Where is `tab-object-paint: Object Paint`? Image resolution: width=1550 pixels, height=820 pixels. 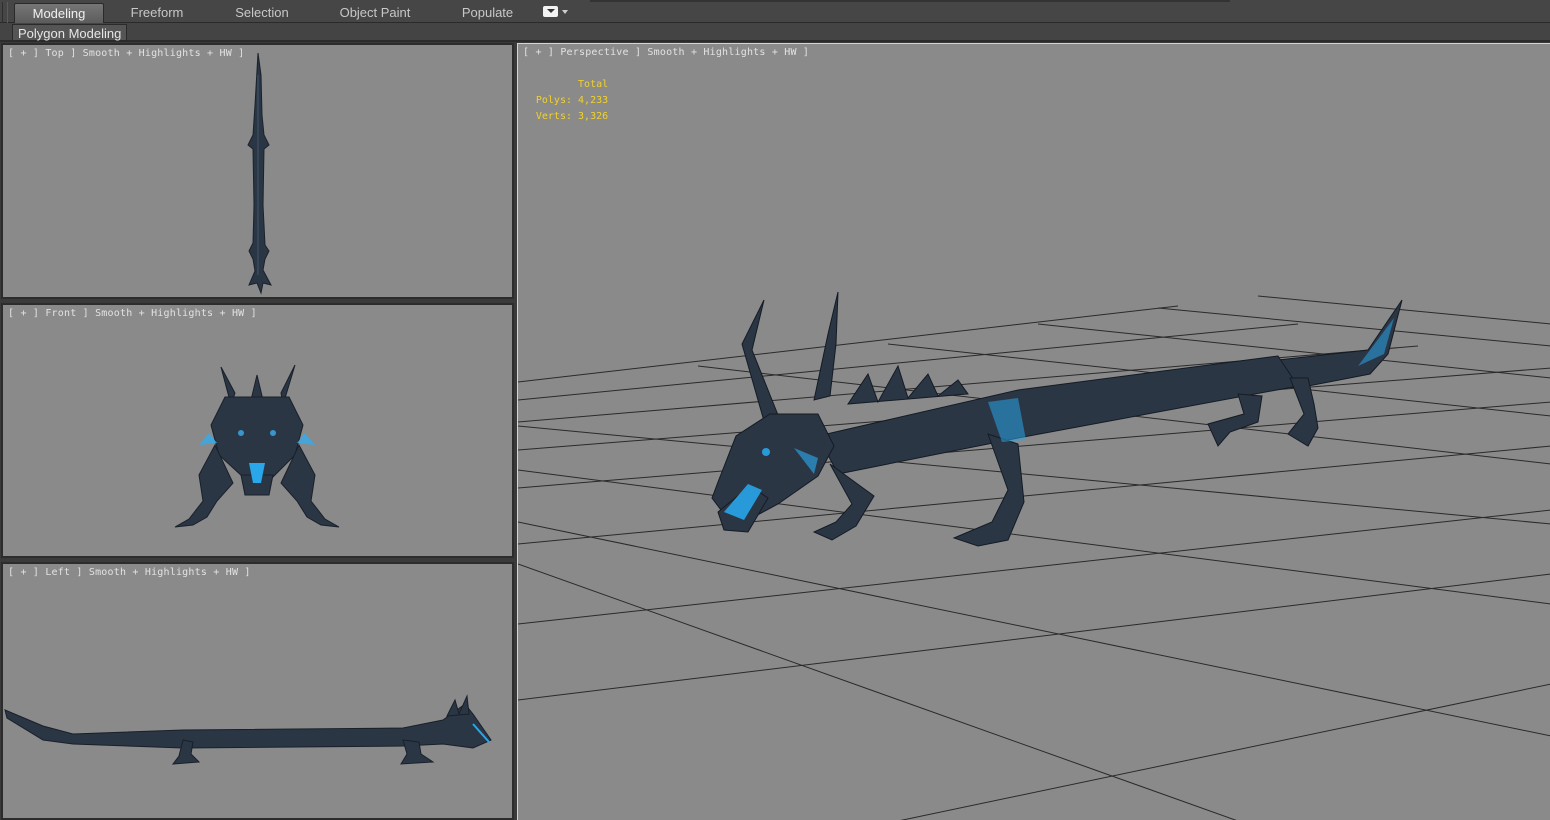
tab-object-paint: Object Paint is located at coordinates (375, 13).